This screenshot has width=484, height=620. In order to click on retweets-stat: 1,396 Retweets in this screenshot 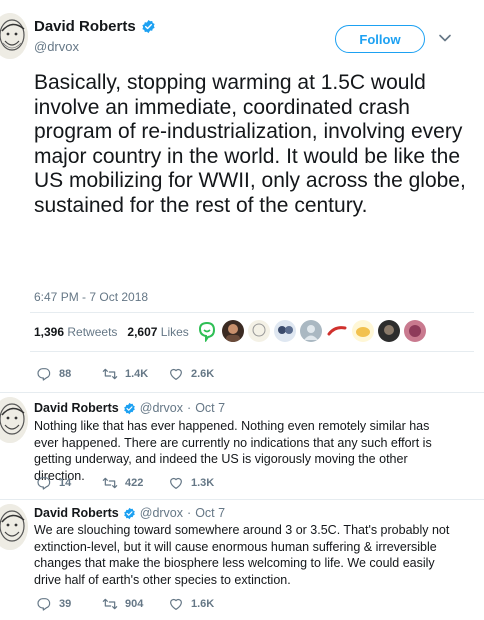, I will do `click(75, 332)`.